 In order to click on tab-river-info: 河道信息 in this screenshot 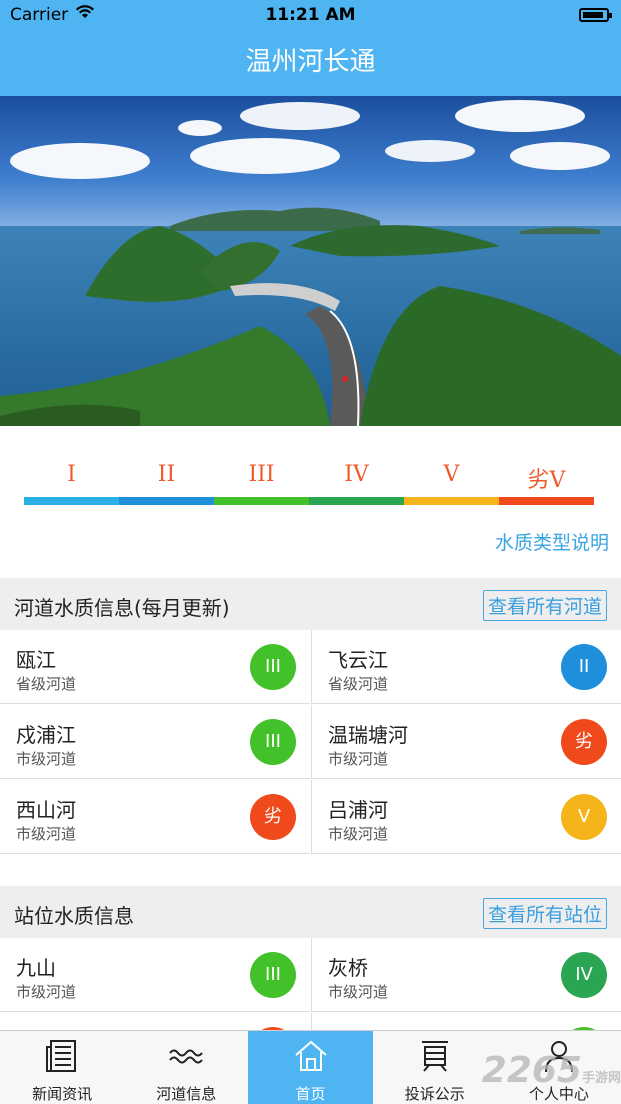, I will do `click(186, 1067)`.